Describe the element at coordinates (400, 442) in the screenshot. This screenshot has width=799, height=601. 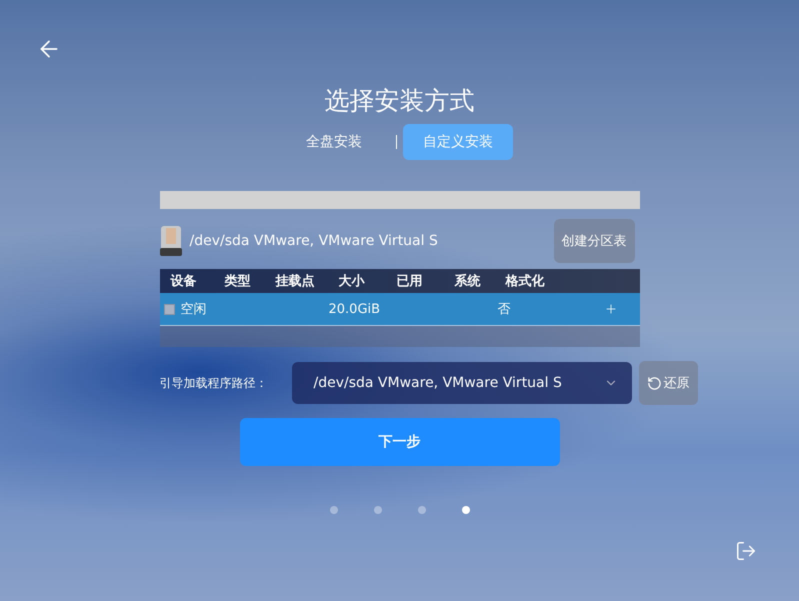
I see `next-button: 下一步` at that location.